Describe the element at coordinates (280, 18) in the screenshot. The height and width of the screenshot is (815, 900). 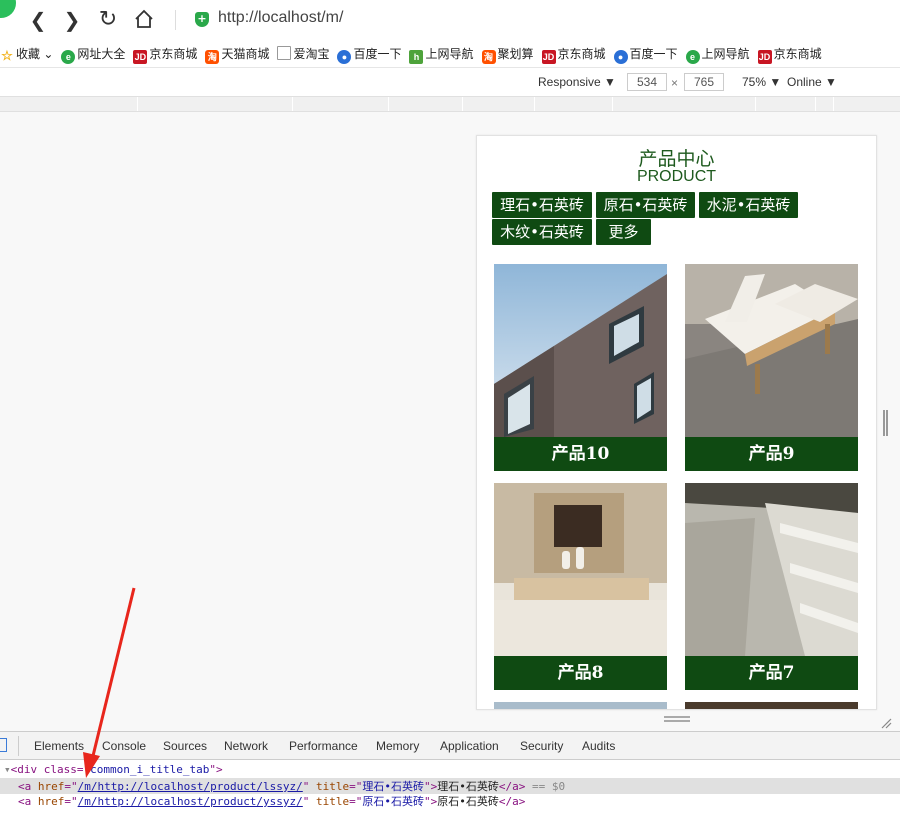
I see `address-bar: http://localhost/m/` at that location.